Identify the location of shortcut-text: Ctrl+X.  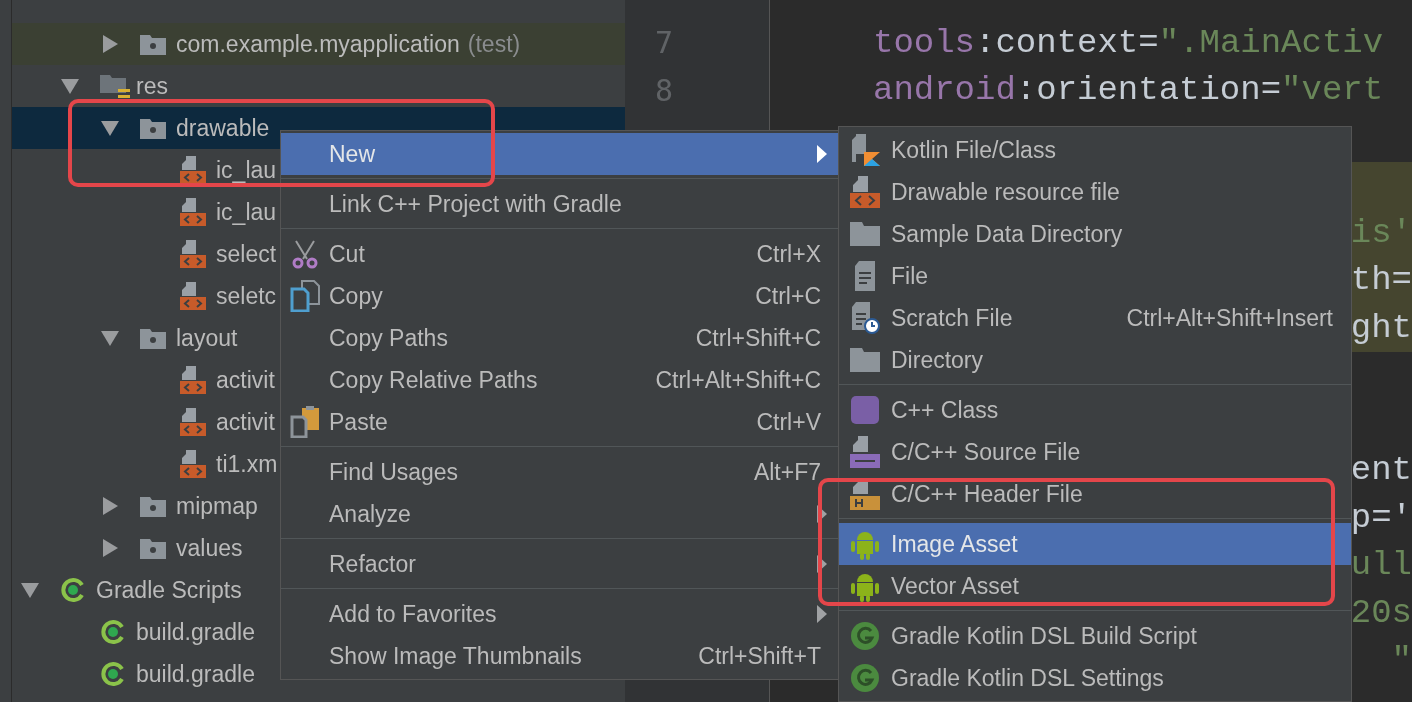
(789, 254).